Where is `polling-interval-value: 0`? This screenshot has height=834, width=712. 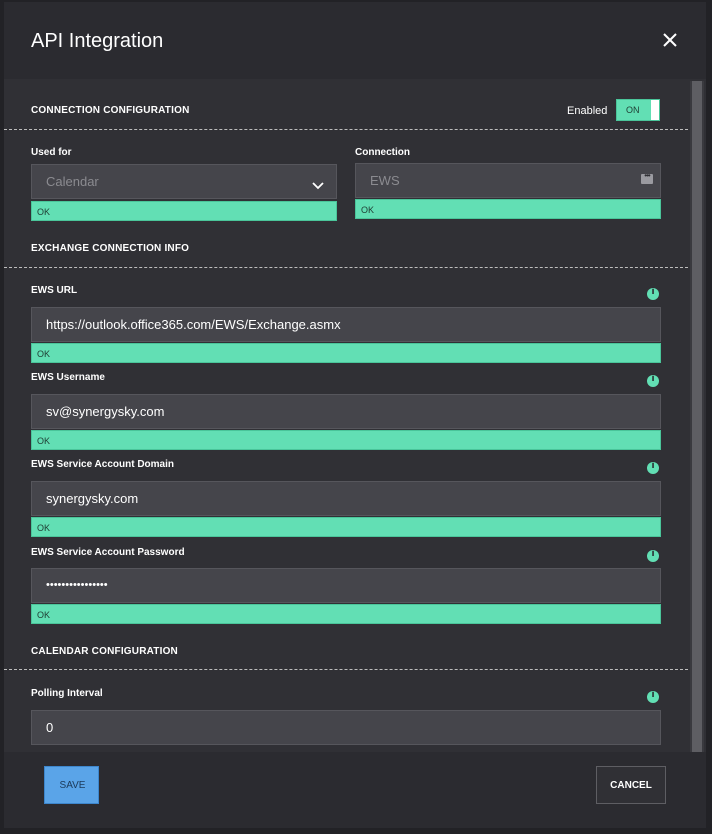 polling-interval-value: 0 is located at coordinates (50, 727).